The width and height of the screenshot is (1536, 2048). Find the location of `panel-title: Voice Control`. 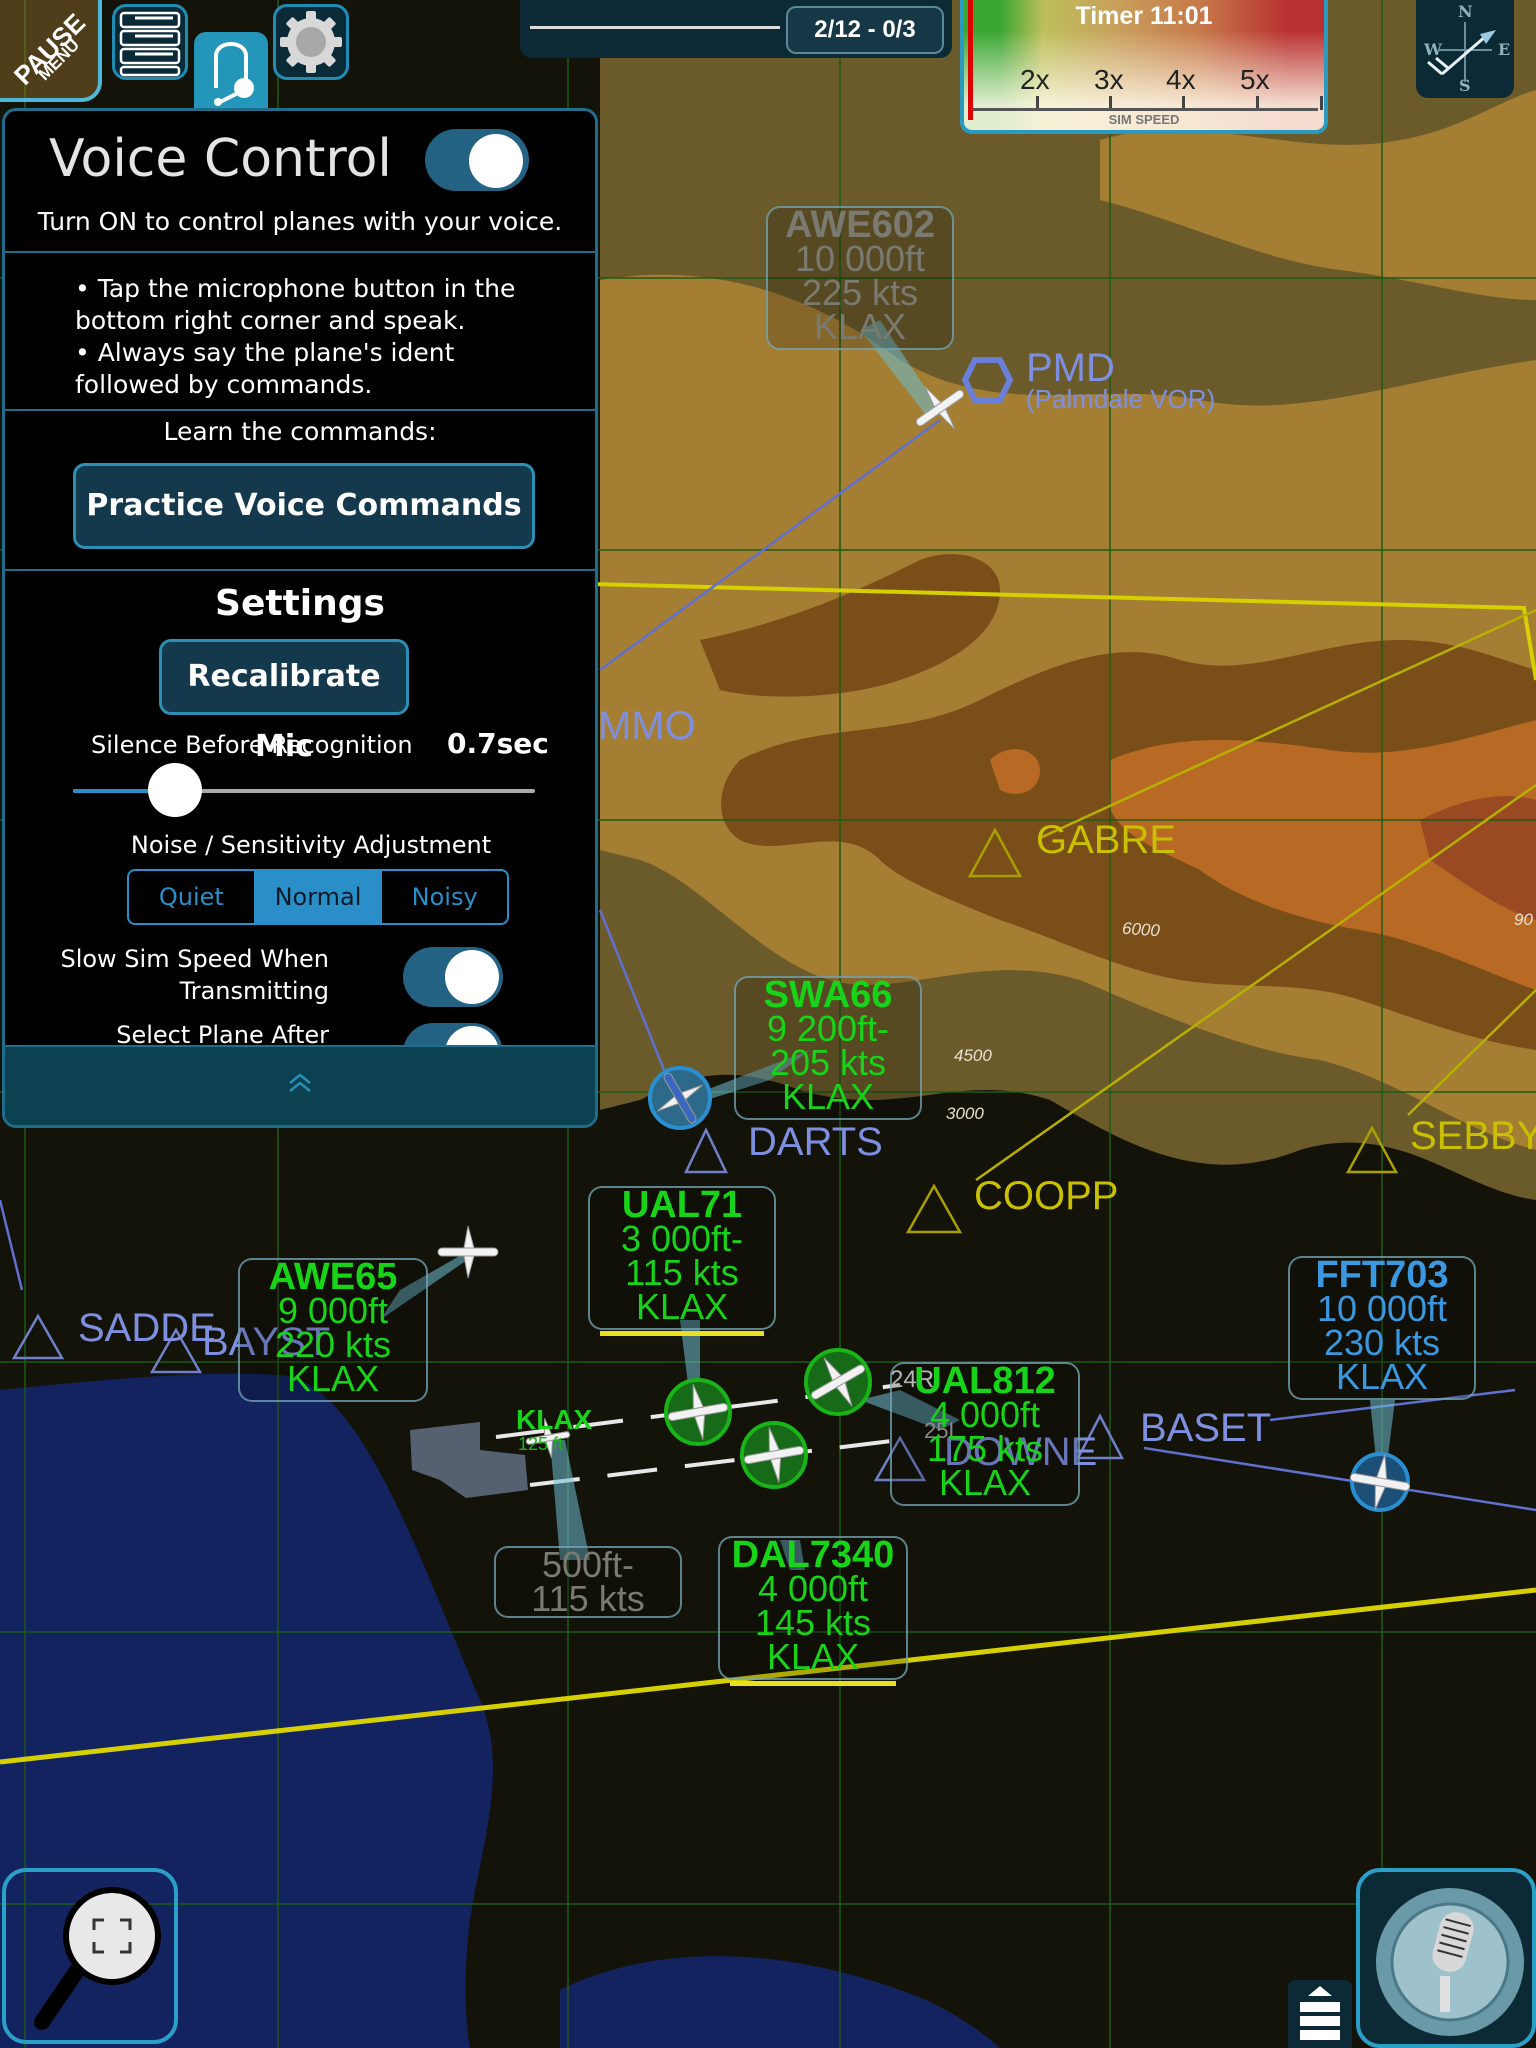

panel-title: Voice Control is located at coordinates (220, 159).